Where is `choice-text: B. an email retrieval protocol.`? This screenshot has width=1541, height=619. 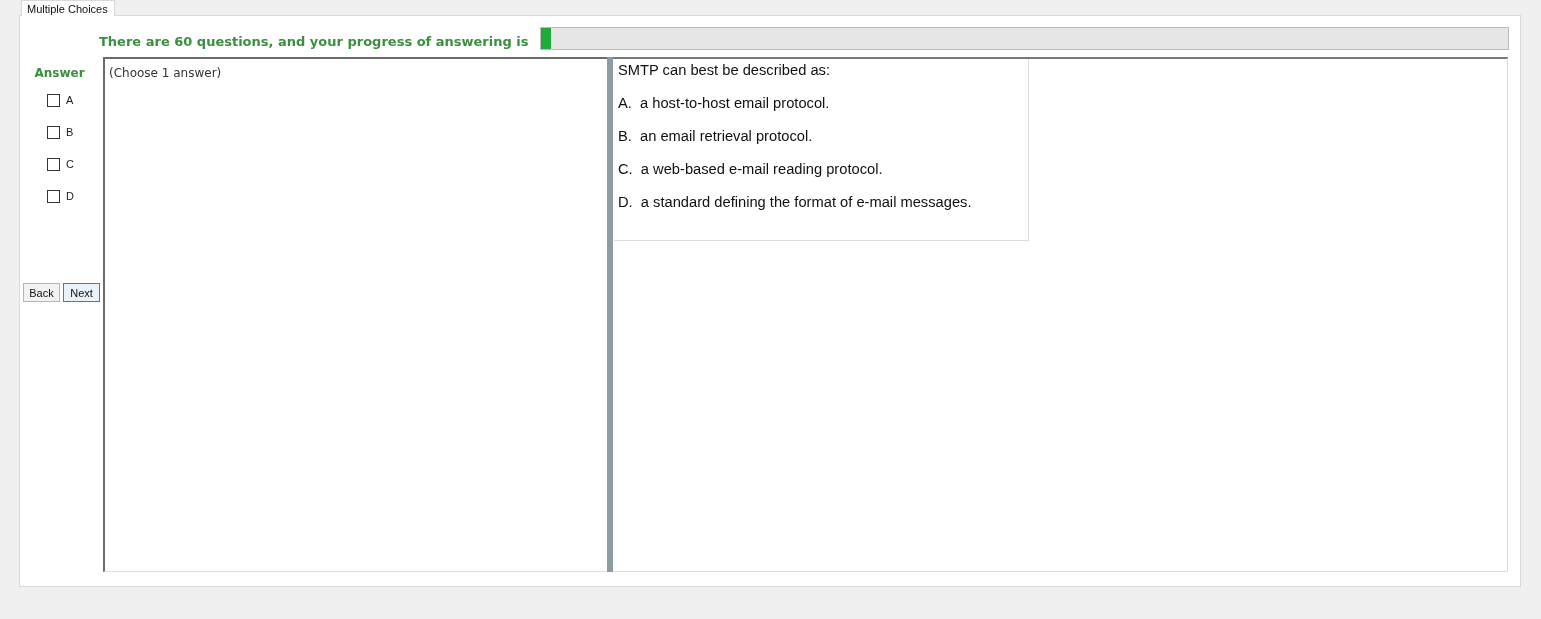 choice-text: B. an email retrieval protocol. is located at coordinates (715, 136).